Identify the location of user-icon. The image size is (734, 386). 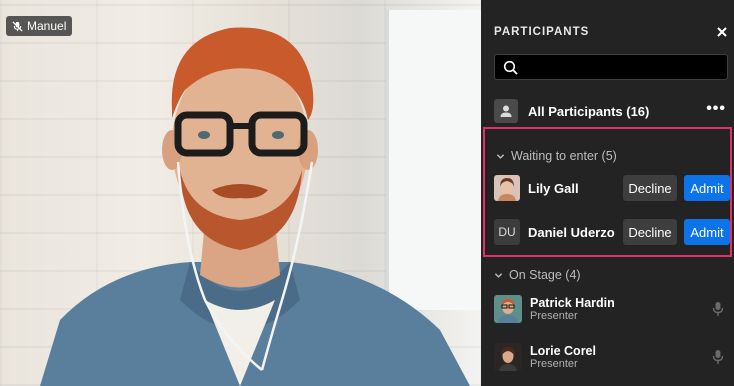
(506, 111).